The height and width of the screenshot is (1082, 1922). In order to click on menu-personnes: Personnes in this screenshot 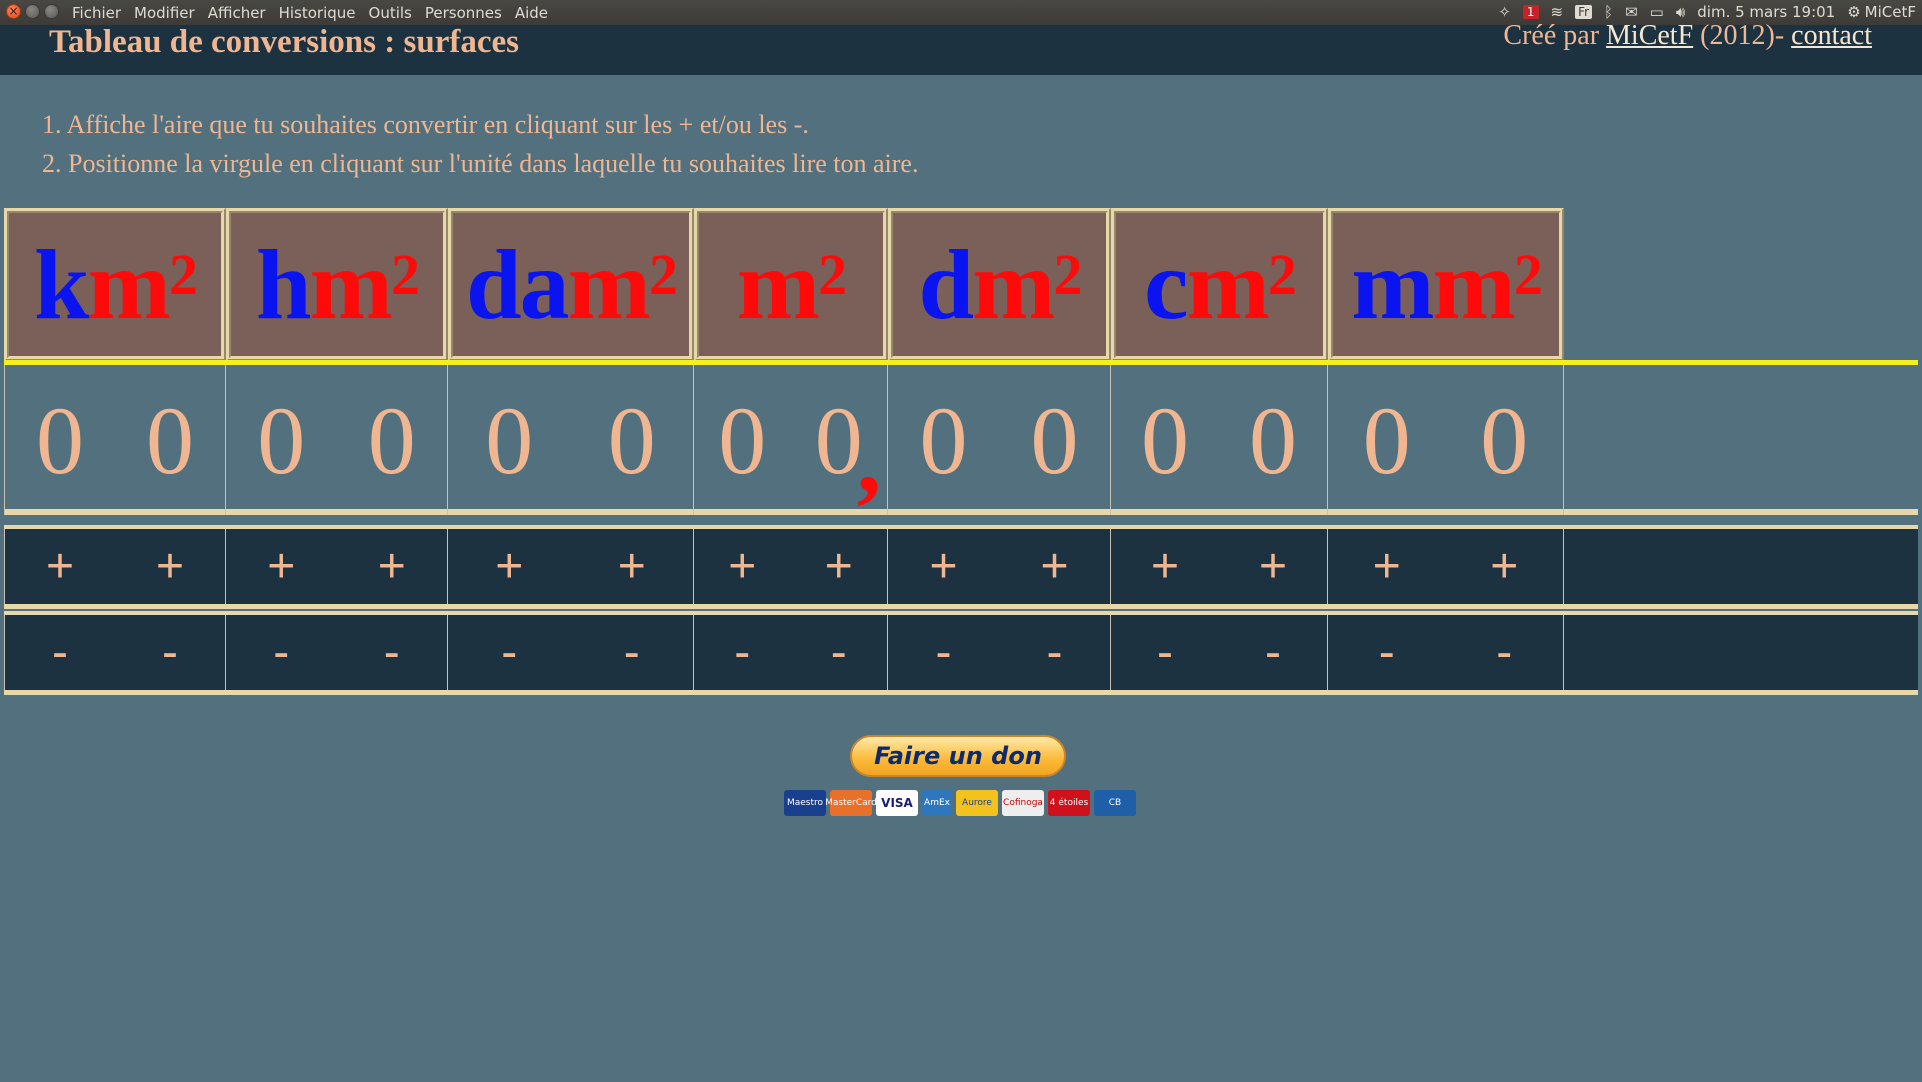, I will do `click(463, 13)`.